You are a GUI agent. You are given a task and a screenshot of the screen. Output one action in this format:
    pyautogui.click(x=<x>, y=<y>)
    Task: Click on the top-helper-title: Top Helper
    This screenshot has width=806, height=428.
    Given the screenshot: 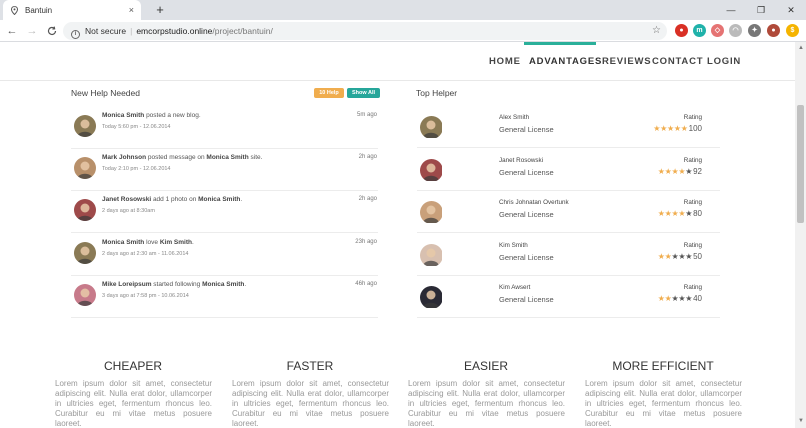 What is the action you would take?
    pyautogui.click(x=437, y=93)
    